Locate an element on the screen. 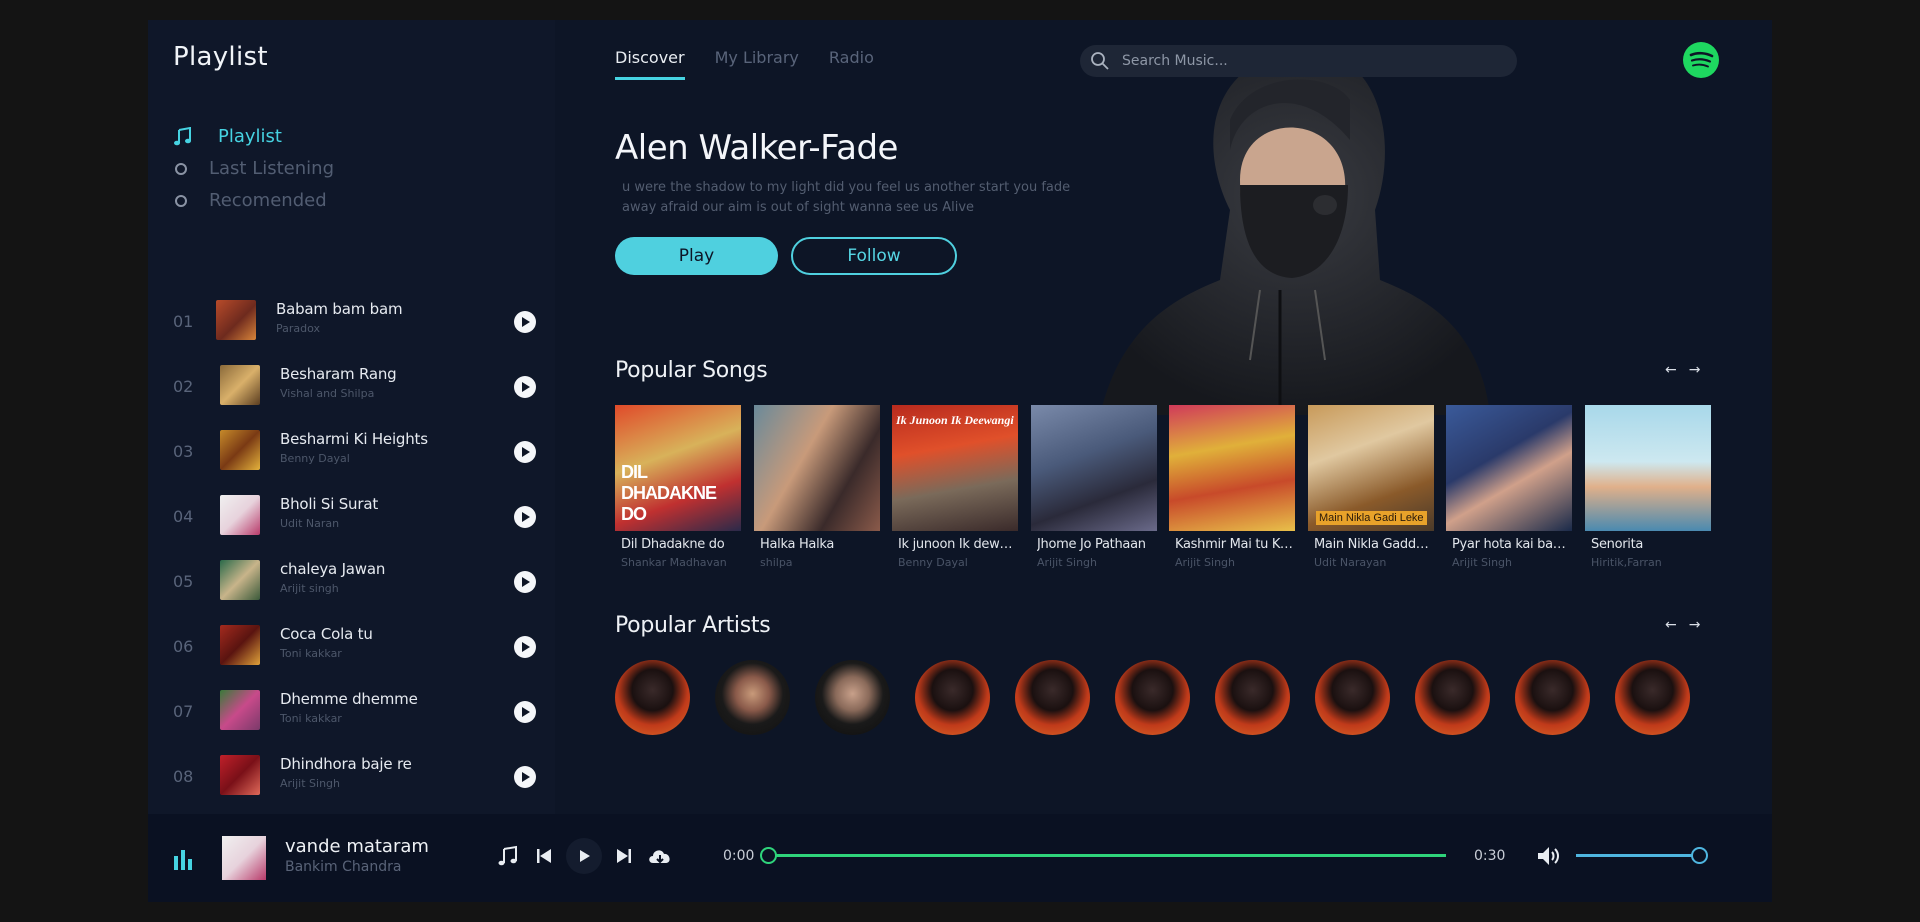 This screenshot has width=1920, height=922. song-title: Dil Dhadakne do is located at coordinates (673, 544).